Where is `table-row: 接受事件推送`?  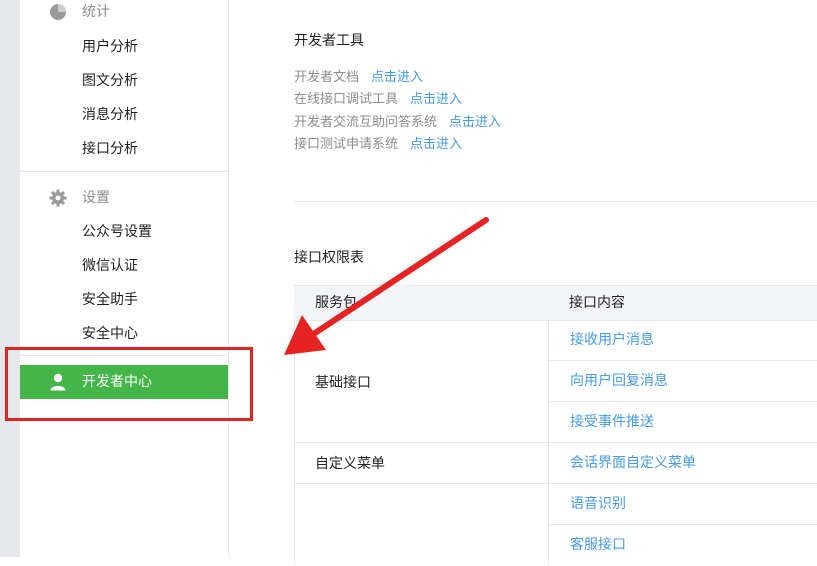
table-row: 接受事件推送 is located at coordinates (683, 422).